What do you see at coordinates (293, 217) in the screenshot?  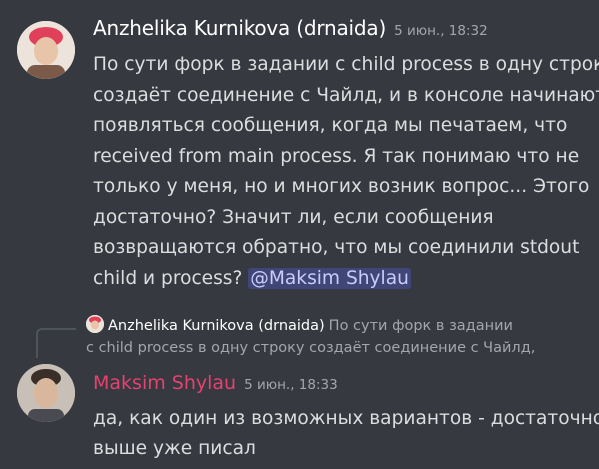 I see `message-line: достаточно? Значит ли, если сообщения` at bounding box center [293, 217].